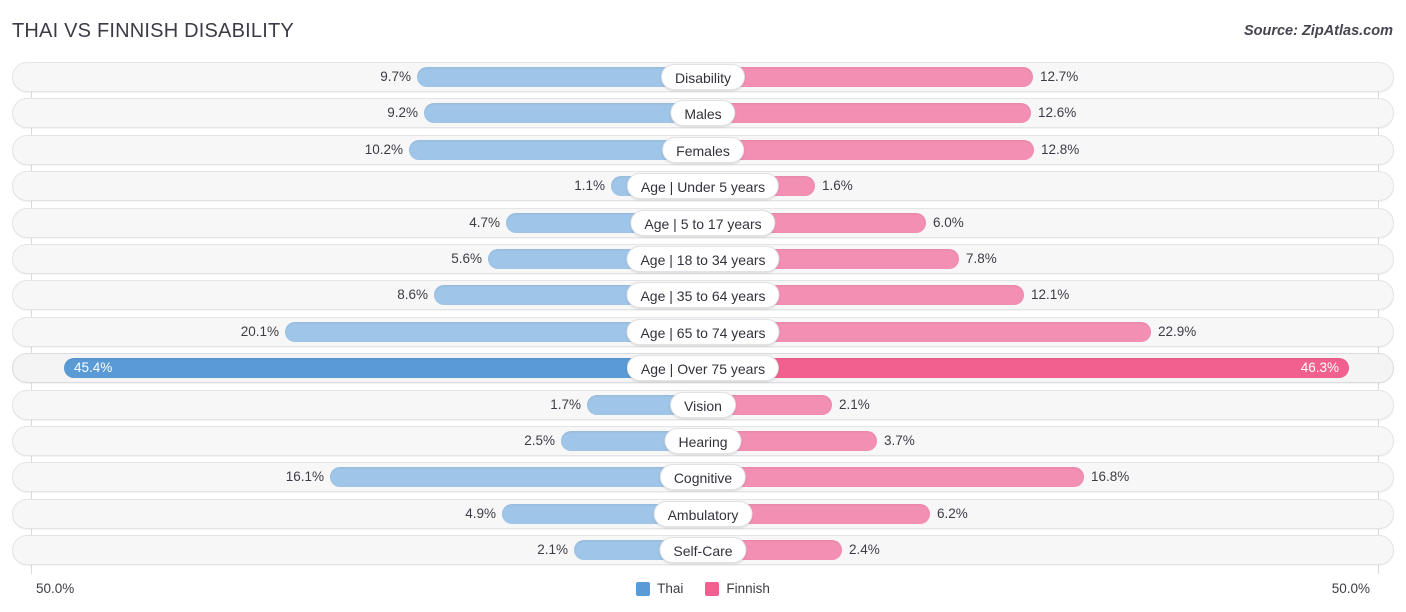 This screenshot has height=612, width=1406. Describe the element at coordinates (837, 186) in the screenshot. I see `finnish-value-label: 1.6%` at that location.